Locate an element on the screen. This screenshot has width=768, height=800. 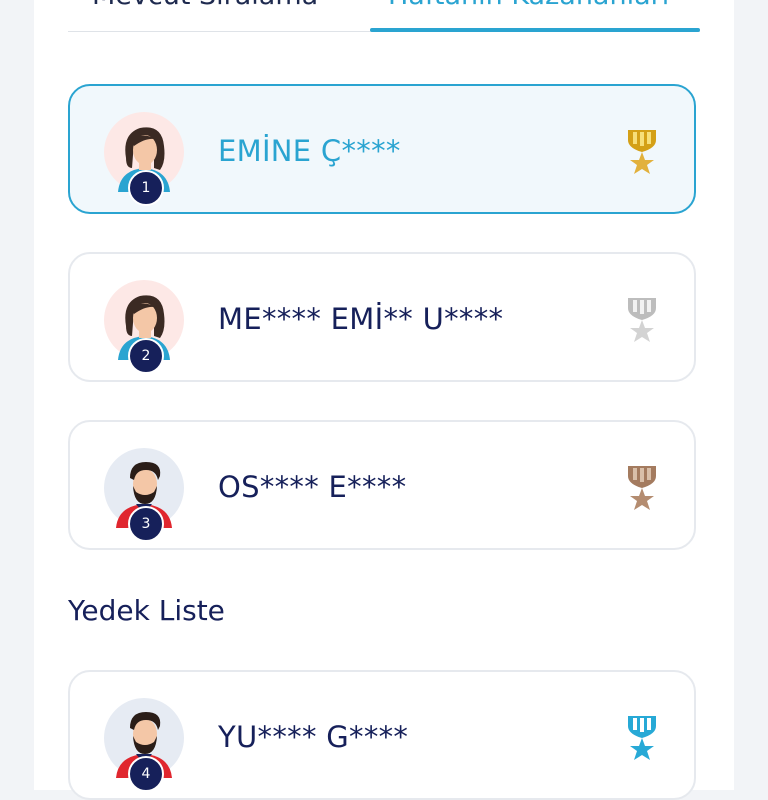
tab-weekly-winners: Haftanın Kazananları is located at coordinates (538, 5).